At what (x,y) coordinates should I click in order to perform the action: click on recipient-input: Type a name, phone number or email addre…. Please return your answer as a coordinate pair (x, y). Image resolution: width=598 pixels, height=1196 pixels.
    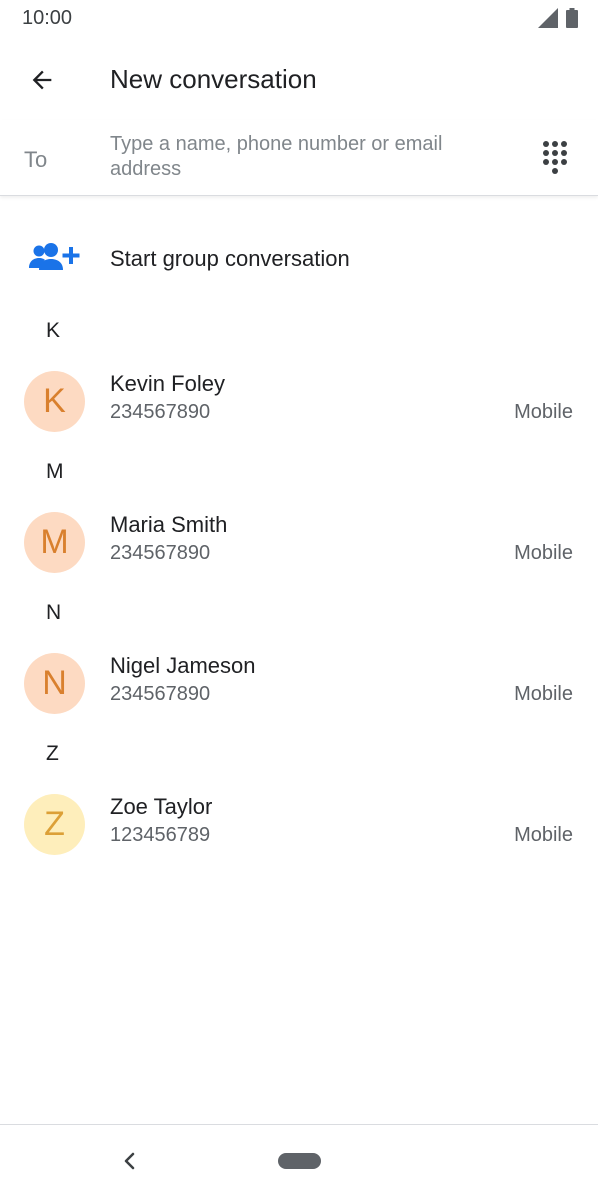
    Looking at the image, I should click on (300, 159).